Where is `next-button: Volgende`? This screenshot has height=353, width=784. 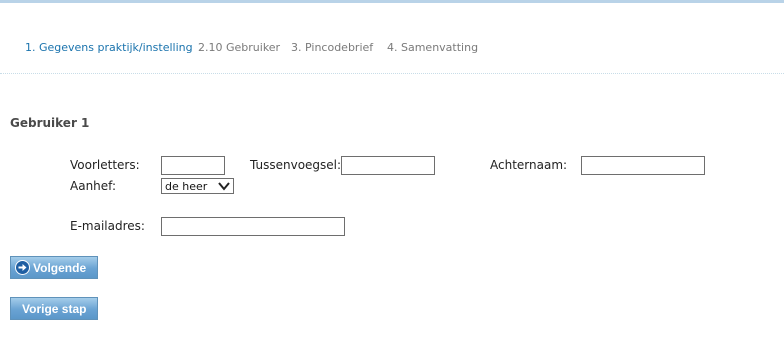 next-button: Volgende is located at coordinates (54, 267).